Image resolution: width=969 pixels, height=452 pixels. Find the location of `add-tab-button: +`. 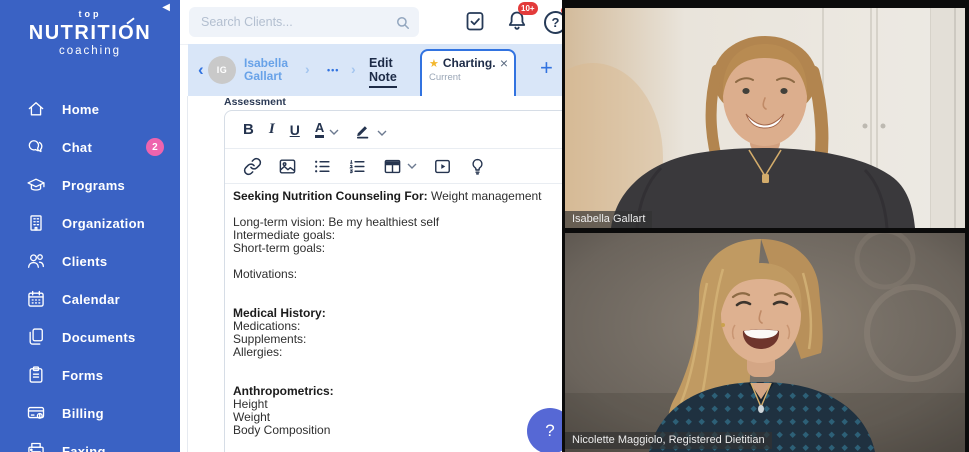

add-tab-button: + is located at coordinates (546, 68).